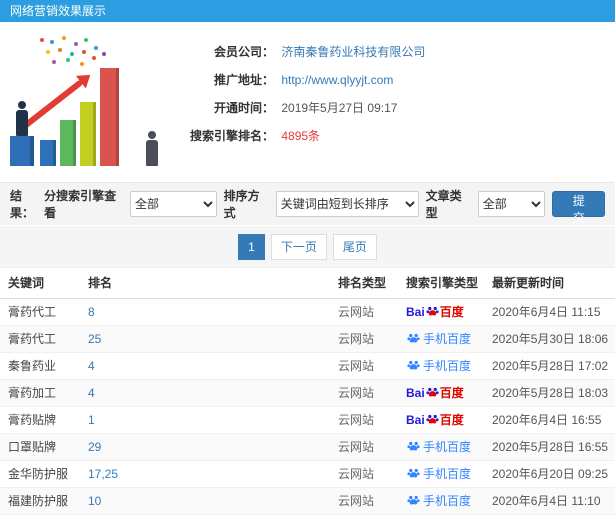  Describe the element at coordinates (48, 153) in the screenshot. I see `bar-chart-blue` at that location.